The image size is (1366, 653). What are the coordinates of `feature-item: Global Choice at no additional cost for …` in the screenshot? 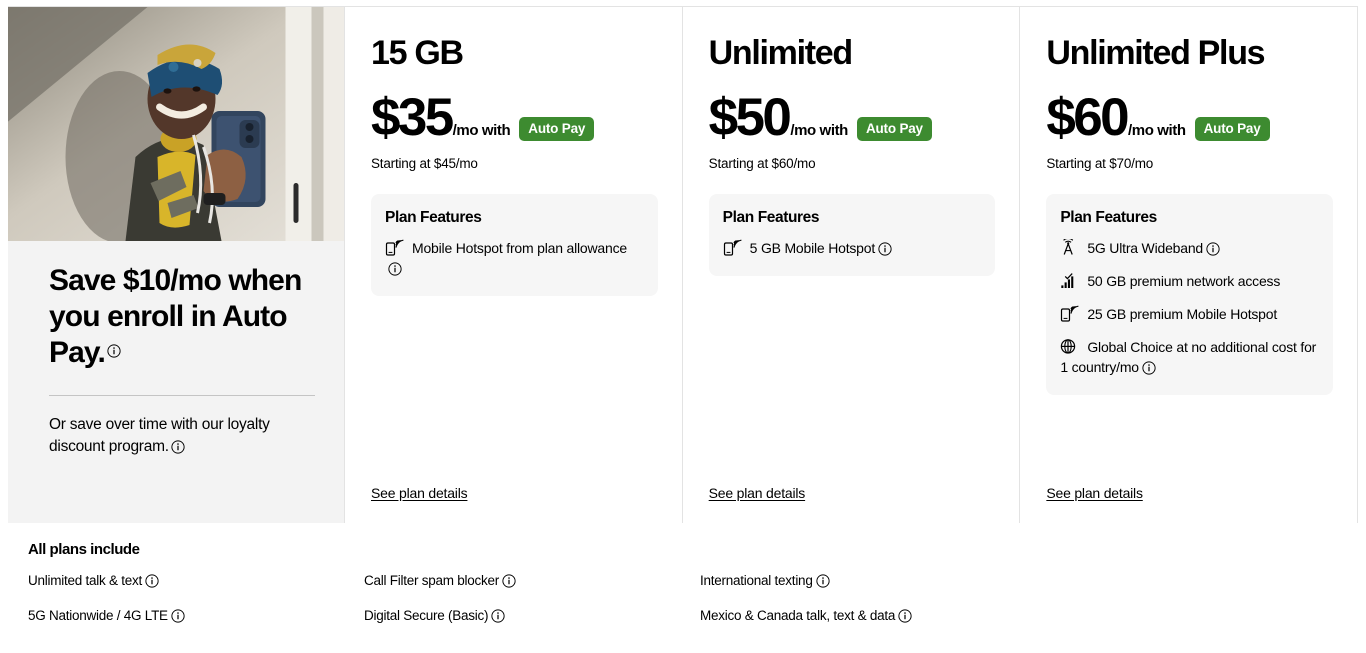 It's located at (1188, 357).